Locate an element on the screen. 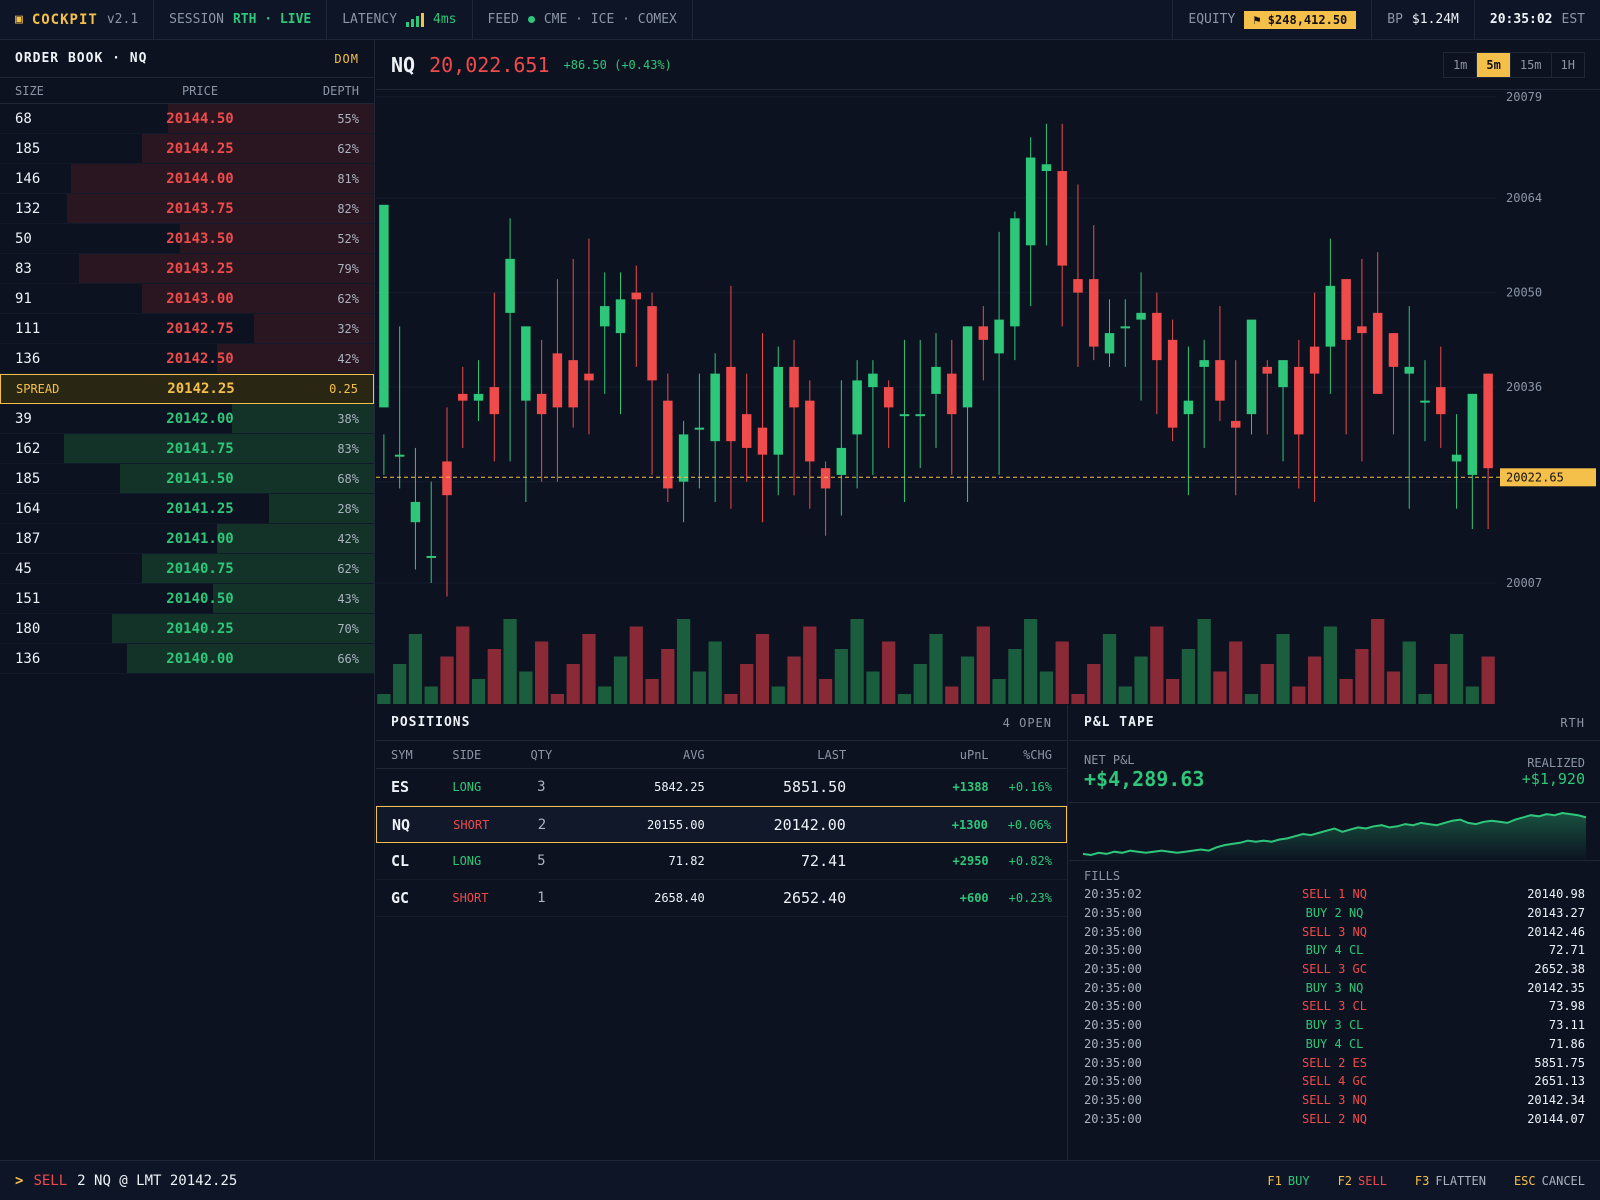 Image resolution: width=1600 pixels, height=1200 pixels. bid-level-row: 164 20141.25 28% is located at coordinates (187, 509).